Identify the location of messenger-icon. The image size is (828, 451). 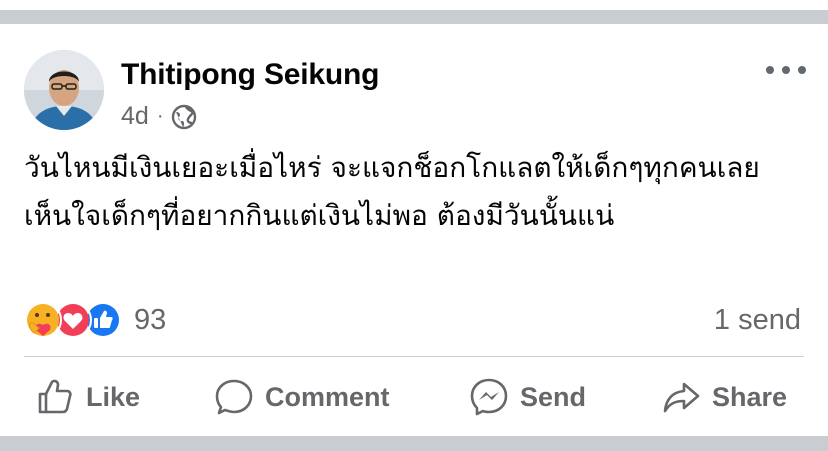
(489, 397).